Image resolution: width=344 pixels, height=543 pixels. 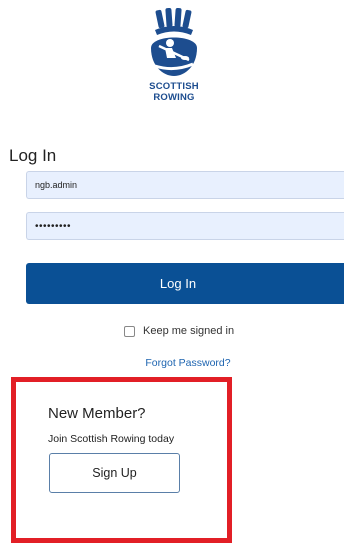 What do you see at coordinates (189, 331) in the screenshot?
I see `keep-signed-in-label: Keep me signed in` at bounding box center [189, 331].